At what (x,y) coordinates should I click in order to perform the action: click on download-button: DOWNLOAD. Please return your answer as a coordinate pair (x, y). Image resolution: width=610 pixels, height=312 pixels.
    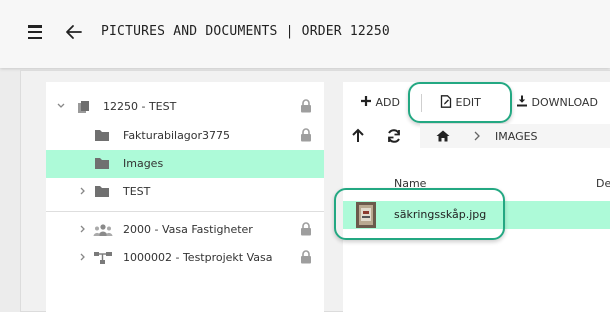
    Looking at the image, I should click on (557, 103).